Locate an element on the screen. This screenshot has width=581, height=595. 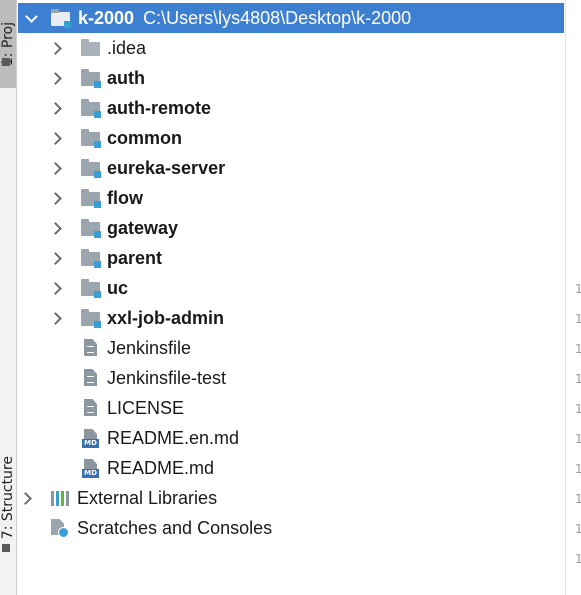
tree-row-label: Jenkinsfile-test is located at coordinates (167, 377).